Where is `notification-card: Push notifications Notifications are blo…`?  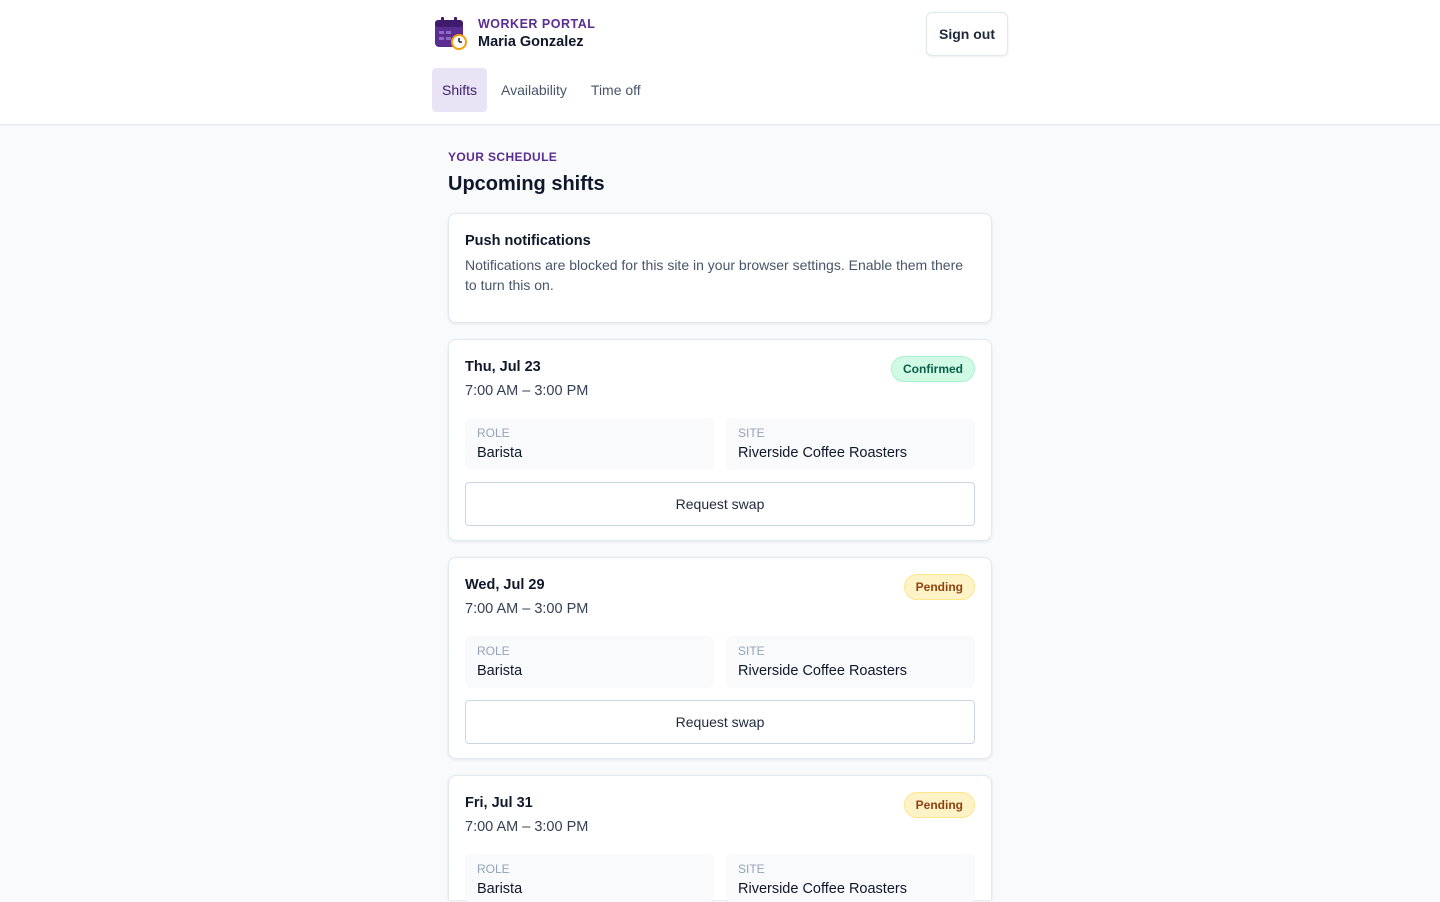
notification-card: Push notifications Notifications are blo… is located at coordinates (720, 268).